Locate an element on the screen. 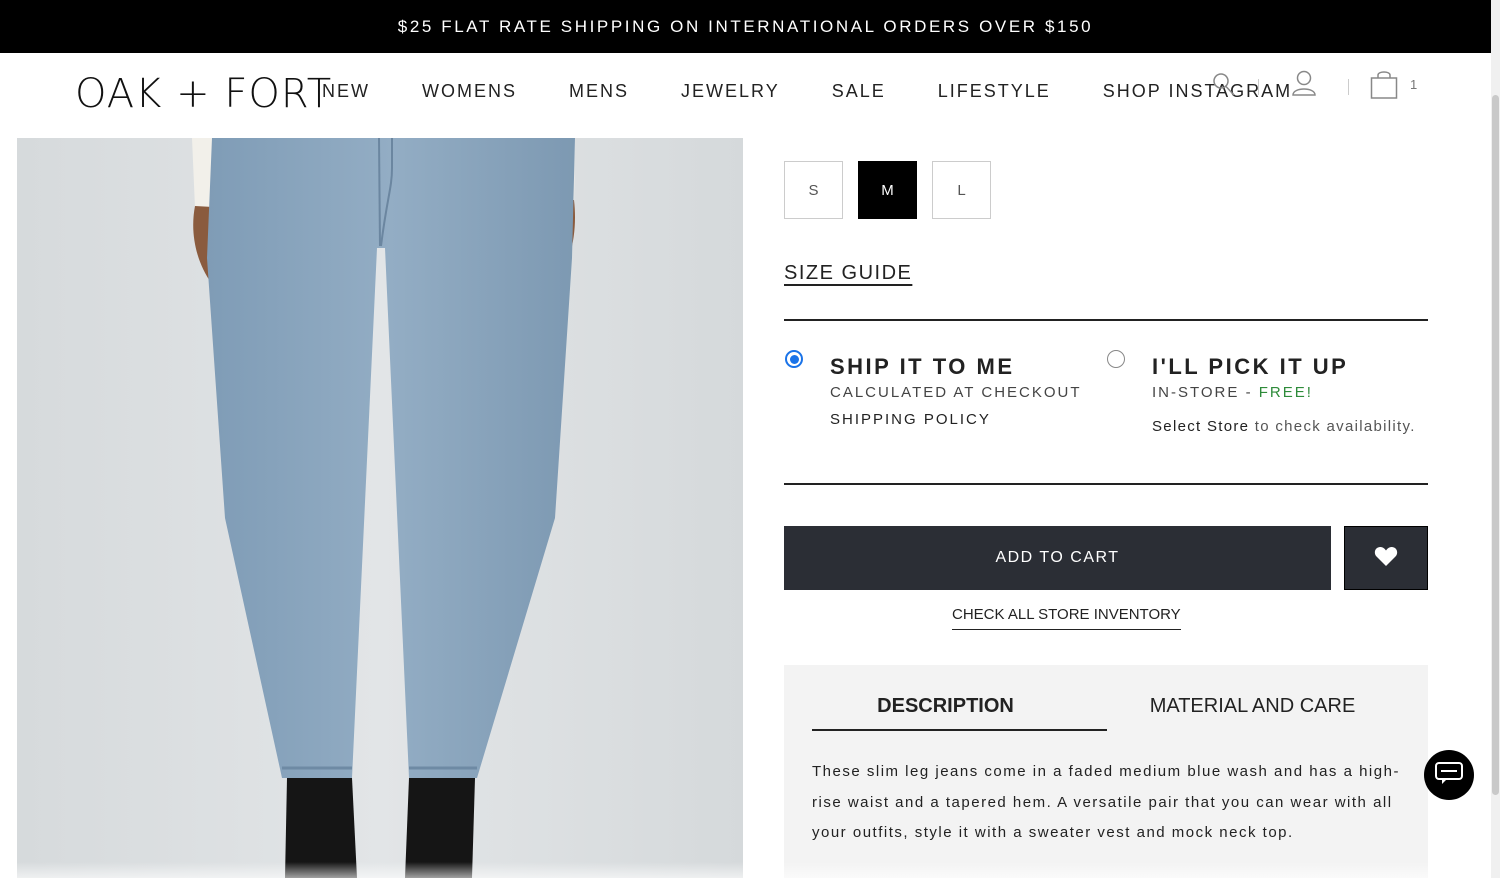 The image size is (1500, 878). nav-item-womens: WOMENS is located at coordinates (469, 91).